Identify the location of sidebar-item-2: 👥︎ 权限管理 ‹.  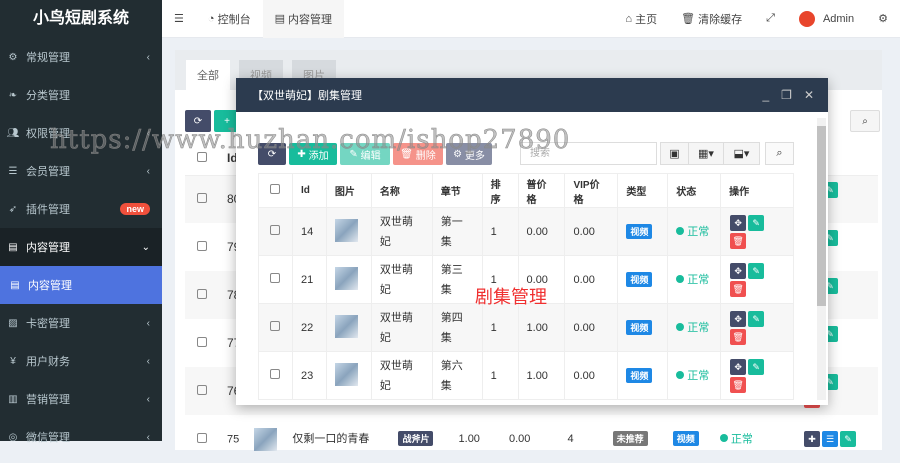
(81, 133).